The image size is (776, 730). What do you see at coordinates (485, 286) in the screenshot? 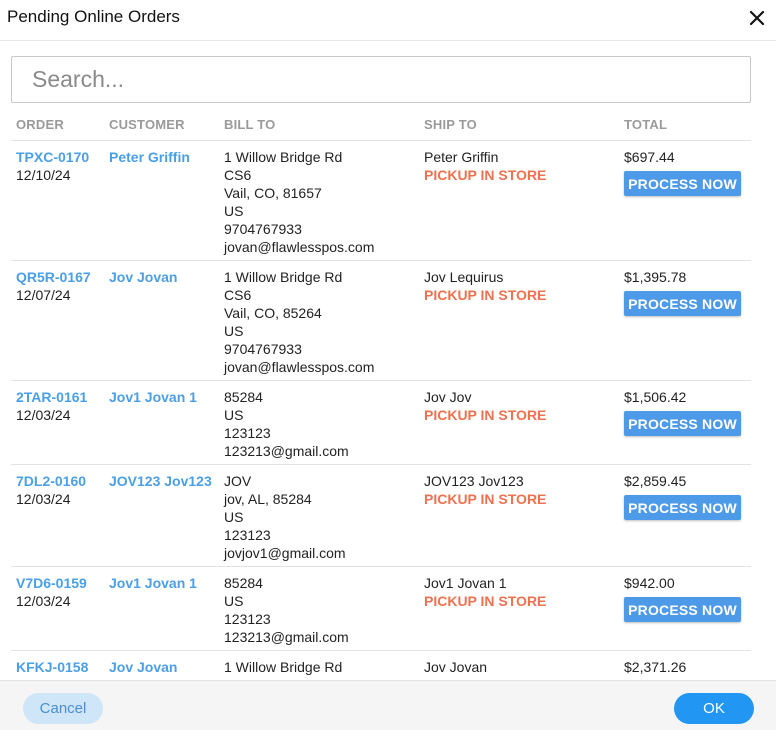
I see `ship-to-cell: Jov Lequirus PICKUP IN STORE` at bounding box center [485, 286].